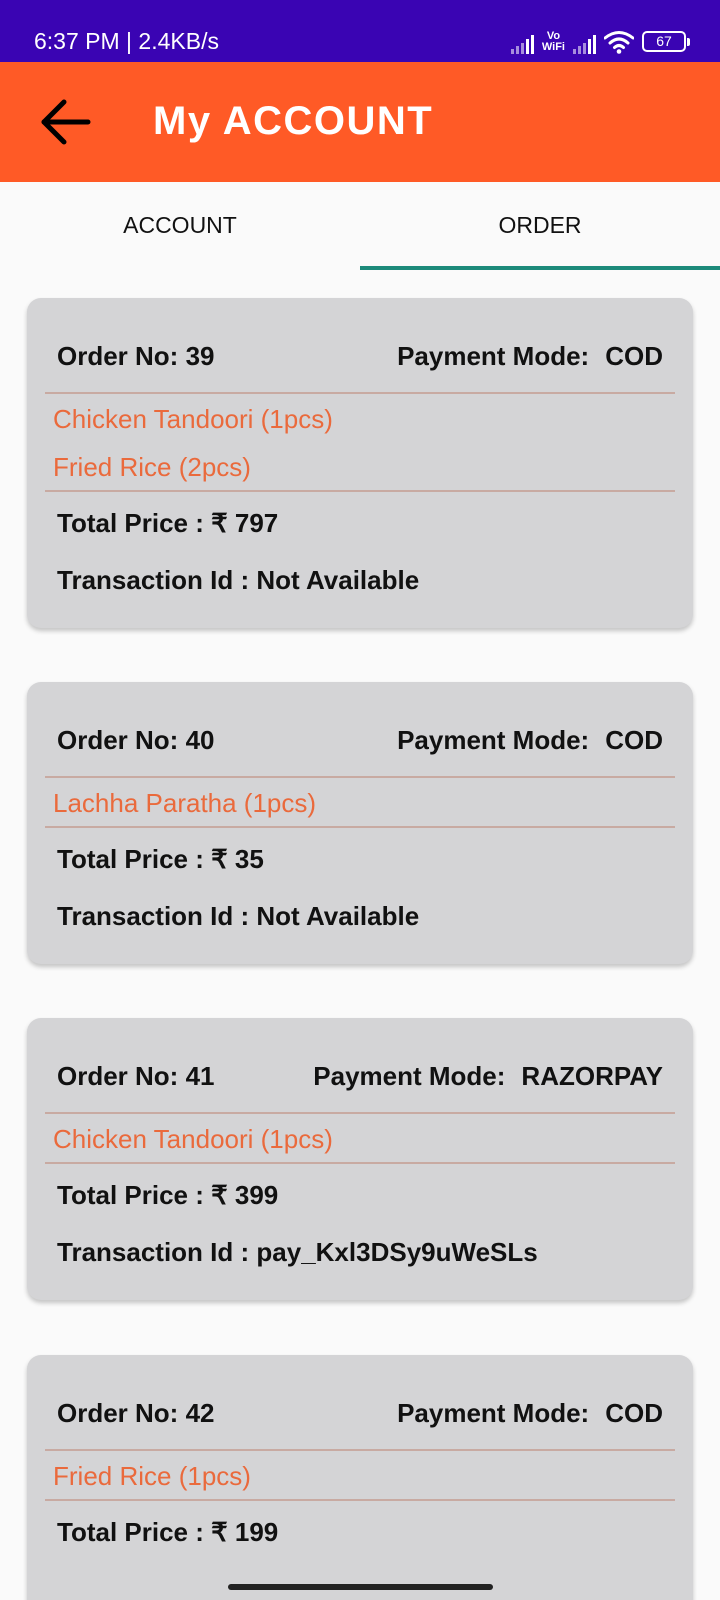  I want to click on battery-icon: 67, so click(666, 41).